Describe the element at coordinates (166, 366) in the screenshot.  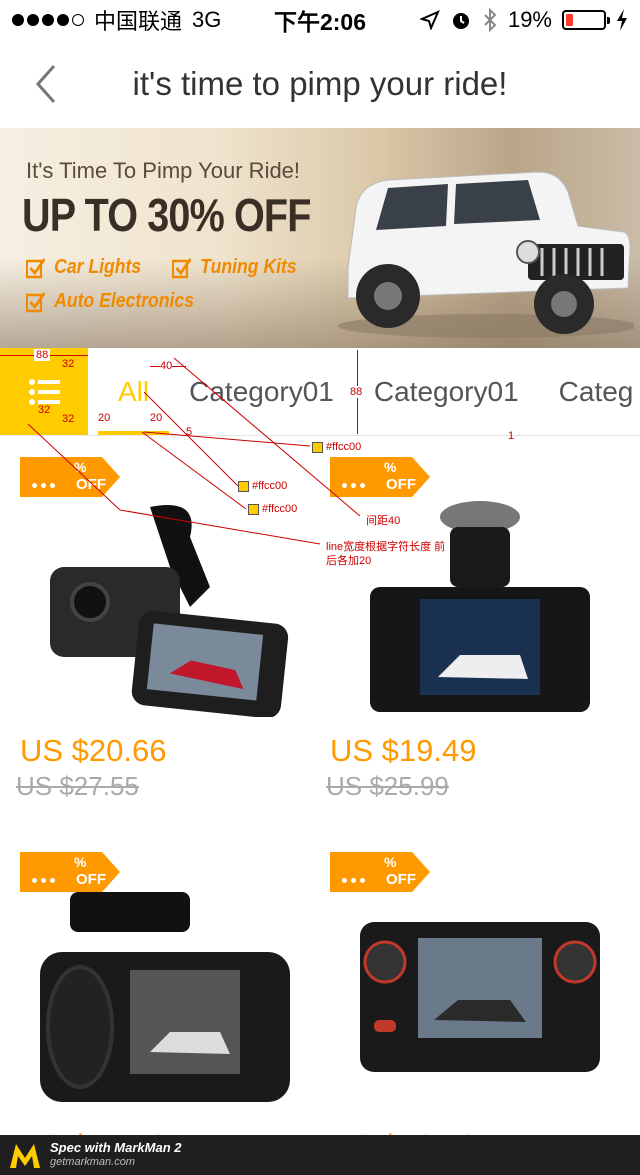
I see `dimension-label: 40` at that location.